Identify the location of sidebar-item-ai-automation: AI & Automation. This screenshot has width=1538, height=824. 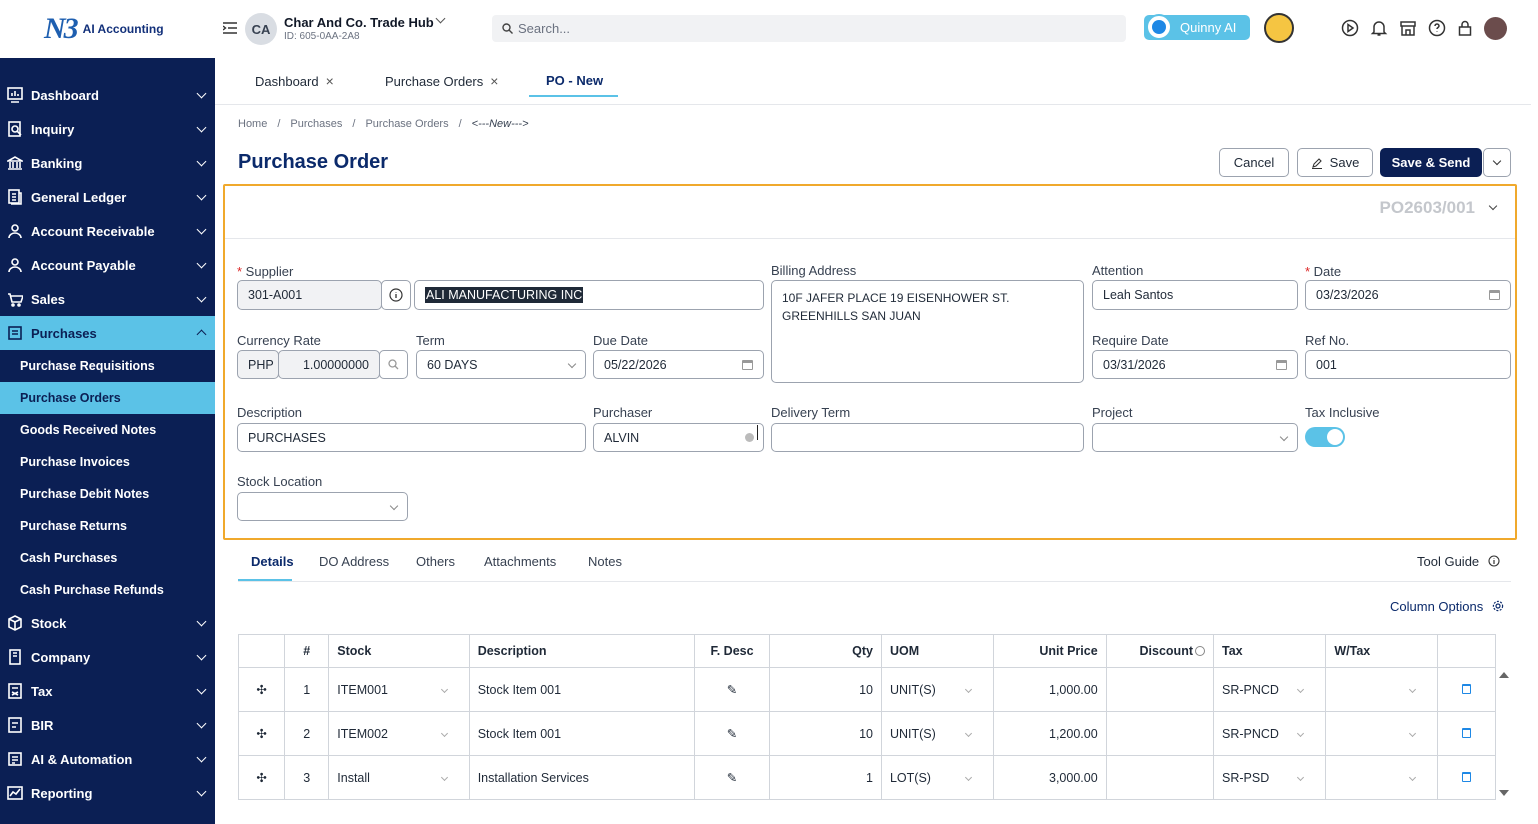
(107, 759).